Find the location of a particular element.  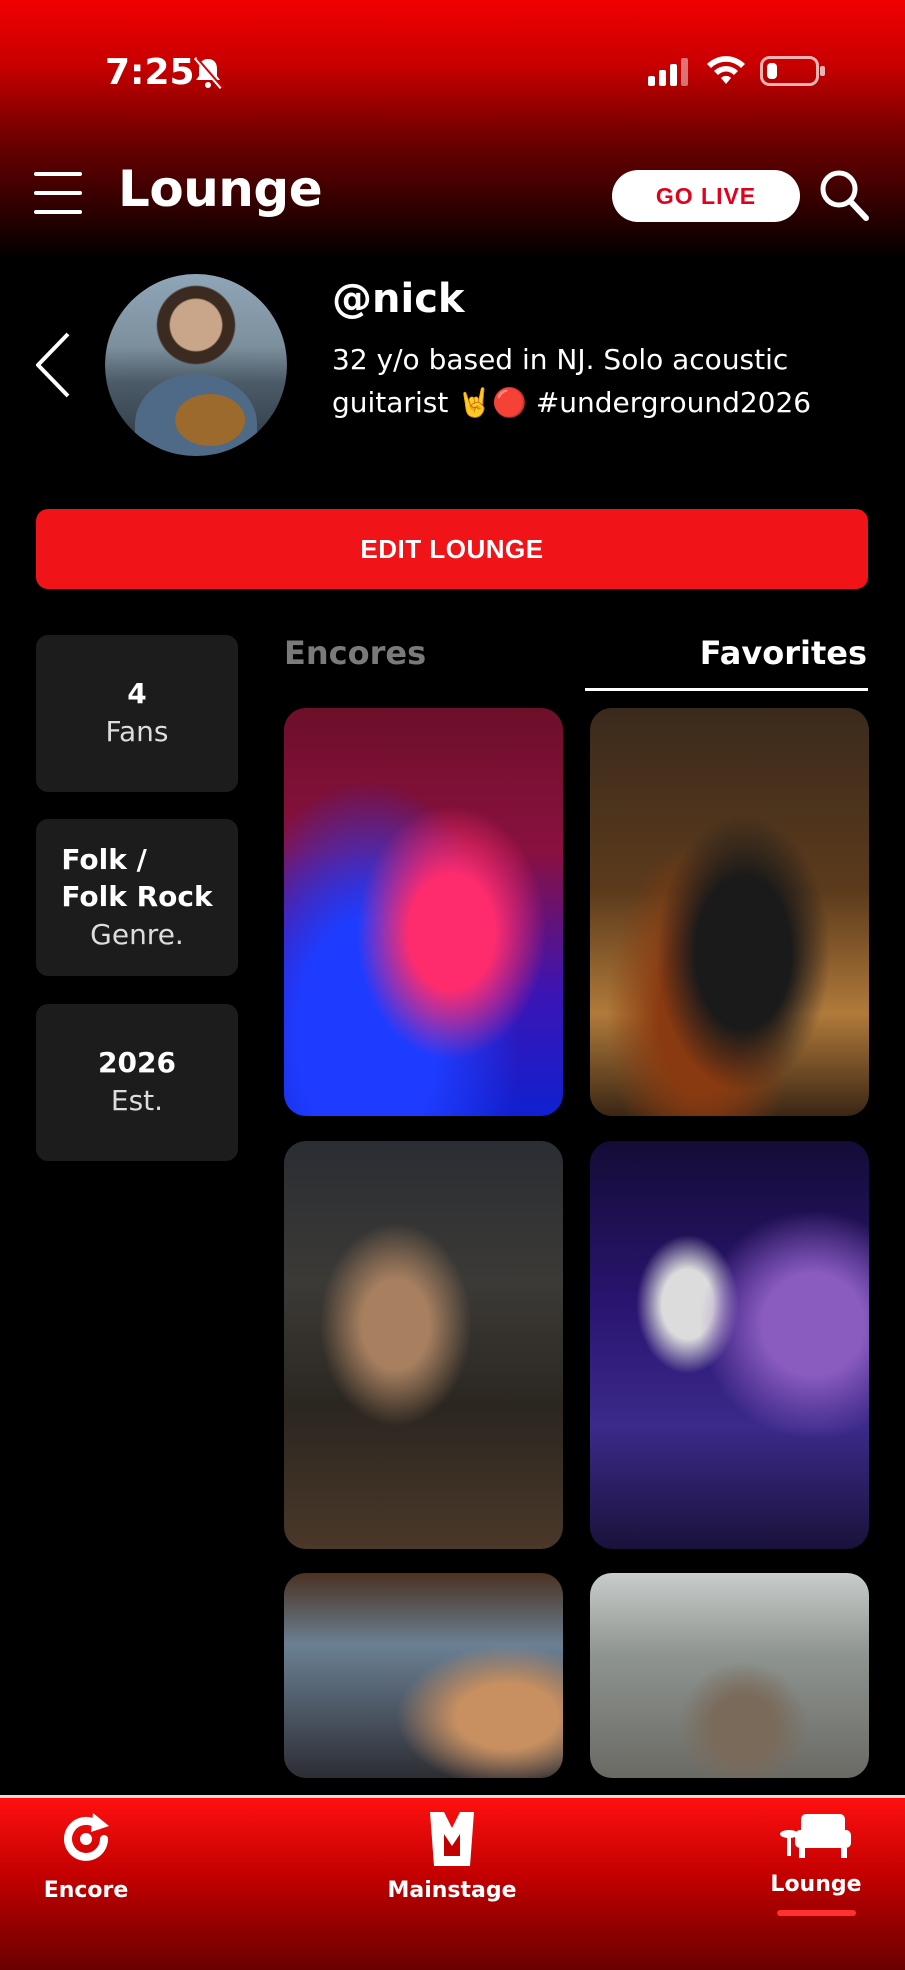

battery-low-icon is located at coordinates (792, 71).